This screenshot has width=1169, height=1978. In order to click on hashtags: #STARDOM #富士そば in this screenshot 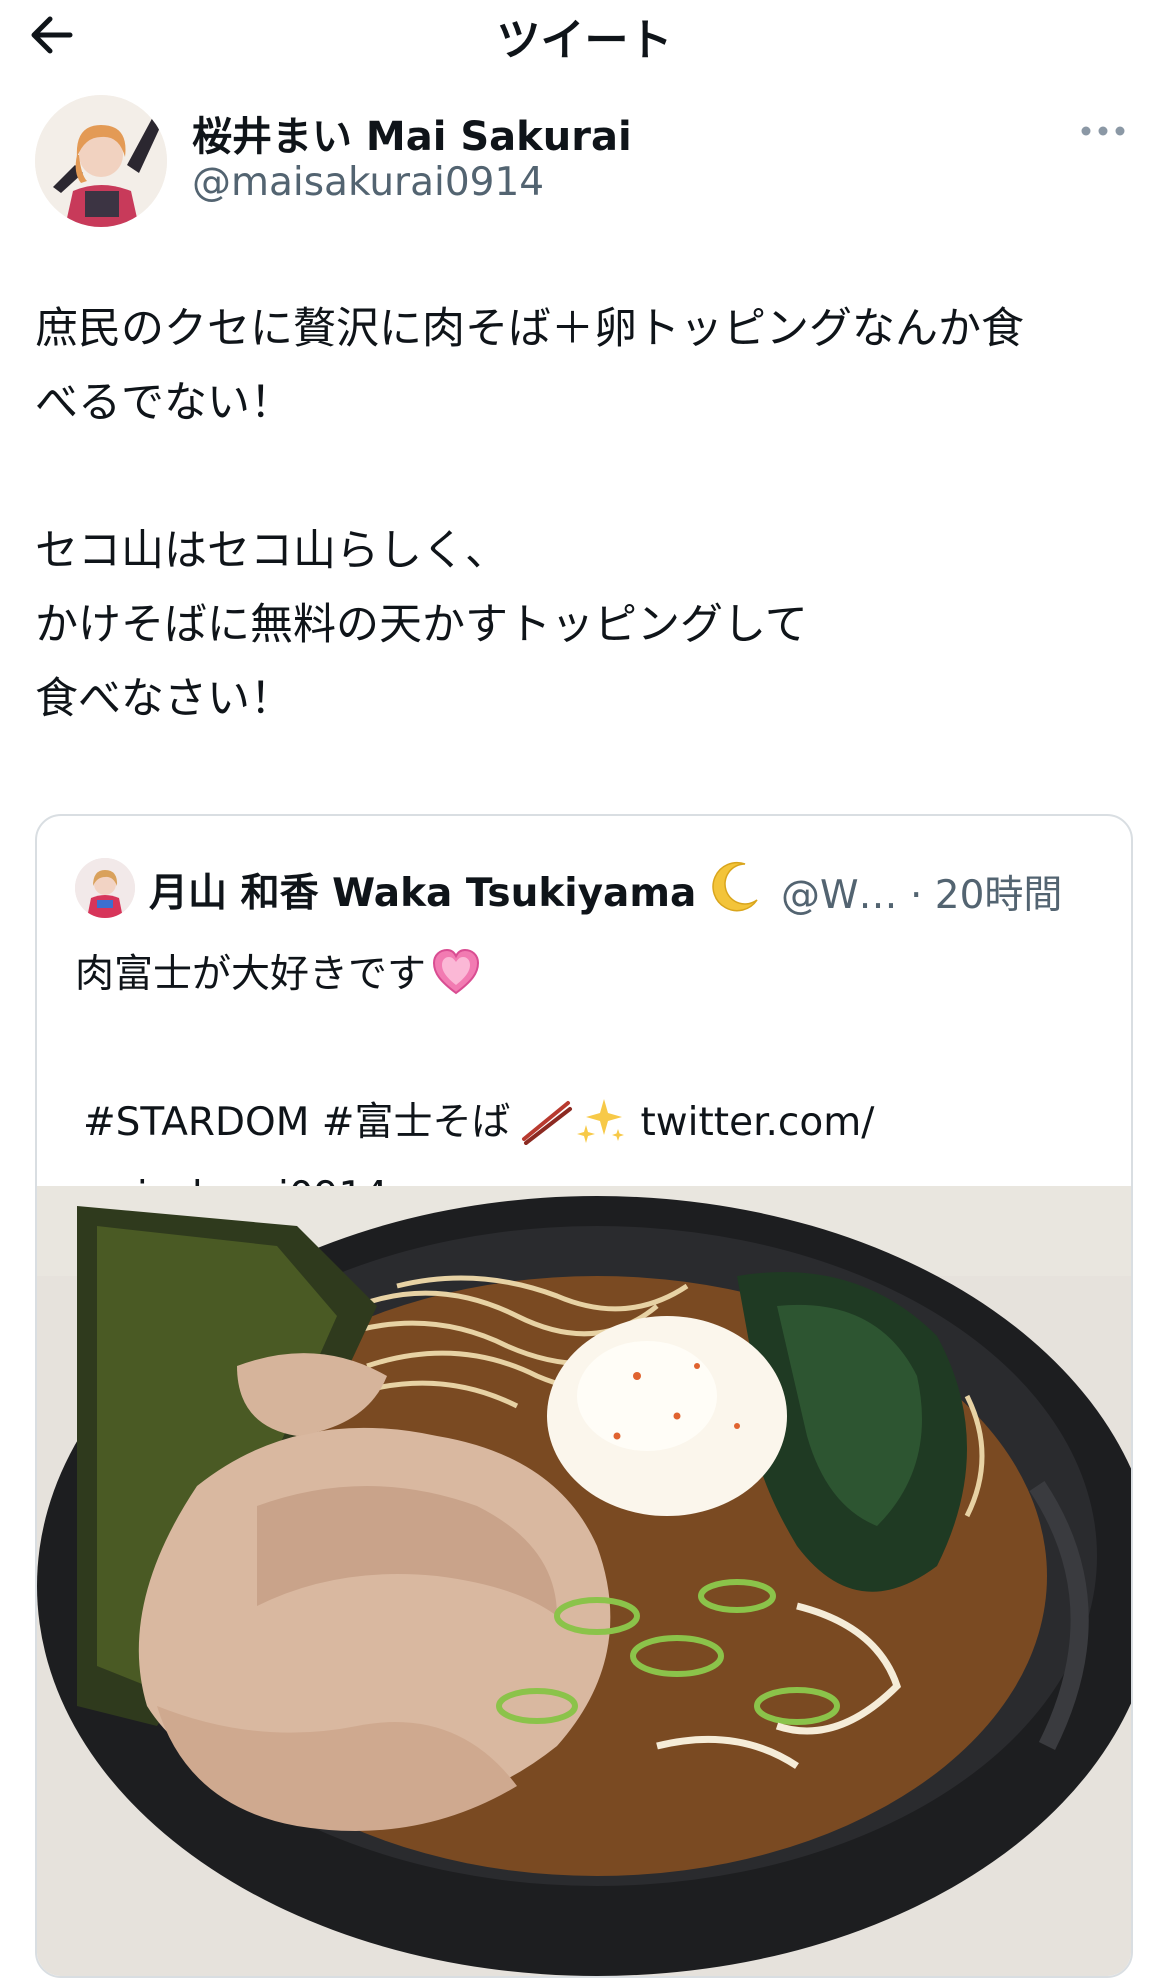, I will do `click(296, 1122)`.